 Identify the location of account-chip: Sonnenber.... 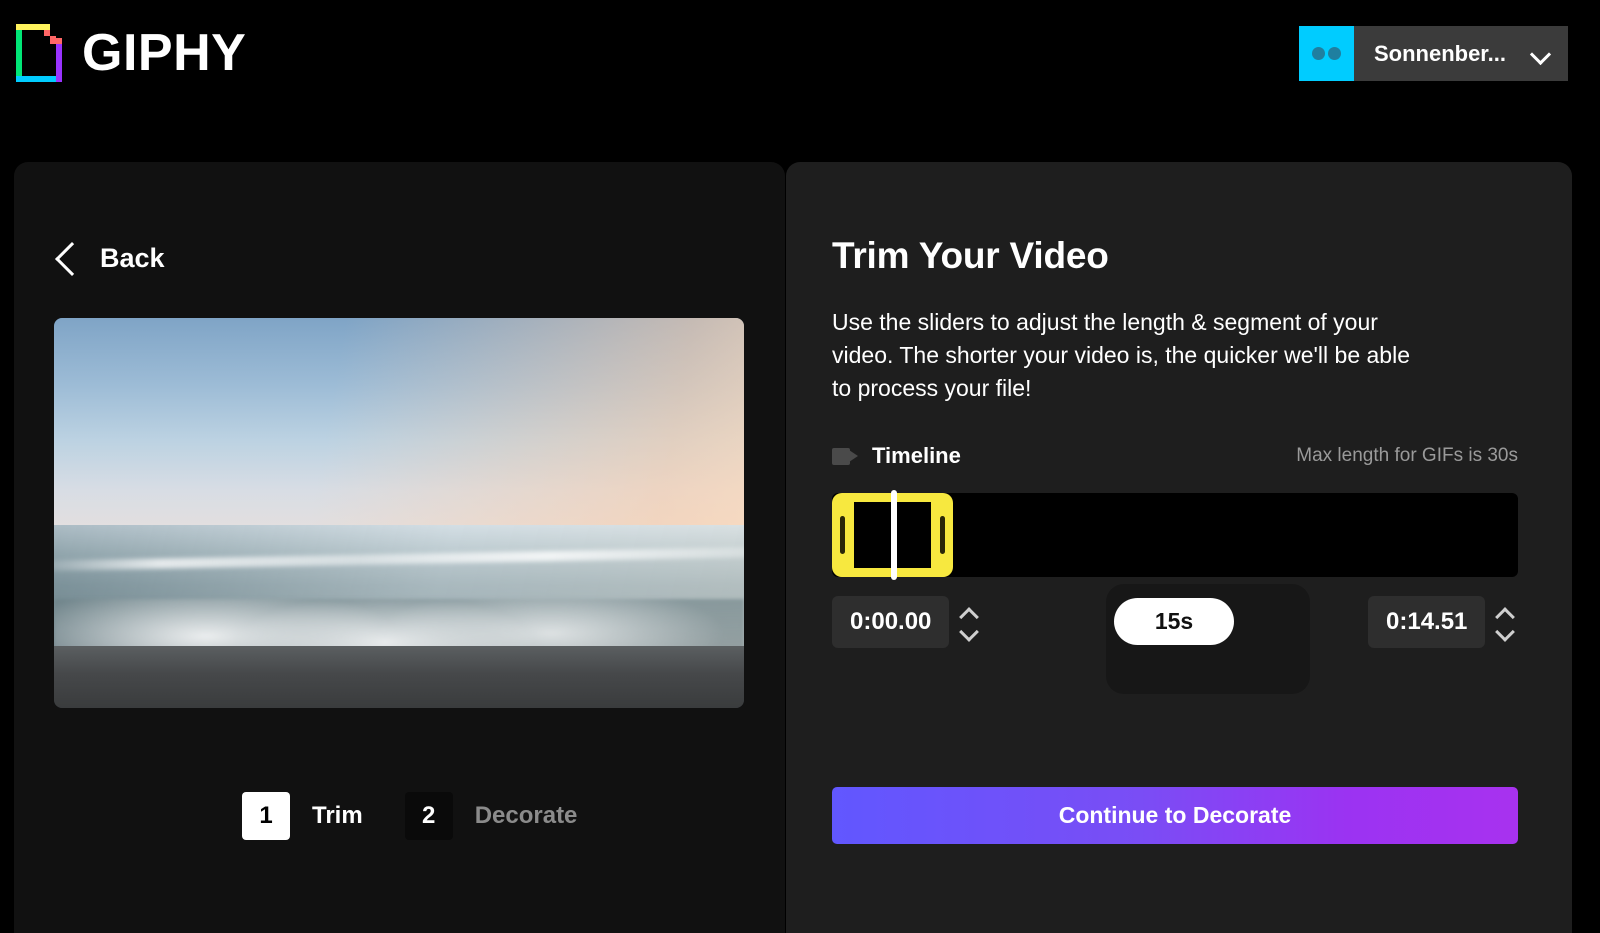
(1460, 53).